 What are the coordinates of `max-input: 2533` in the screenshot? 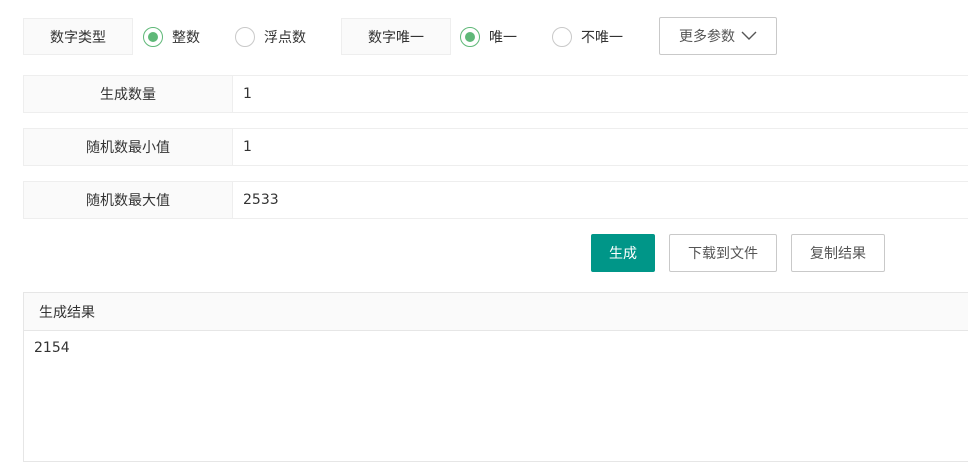 It's located at (600, 200).